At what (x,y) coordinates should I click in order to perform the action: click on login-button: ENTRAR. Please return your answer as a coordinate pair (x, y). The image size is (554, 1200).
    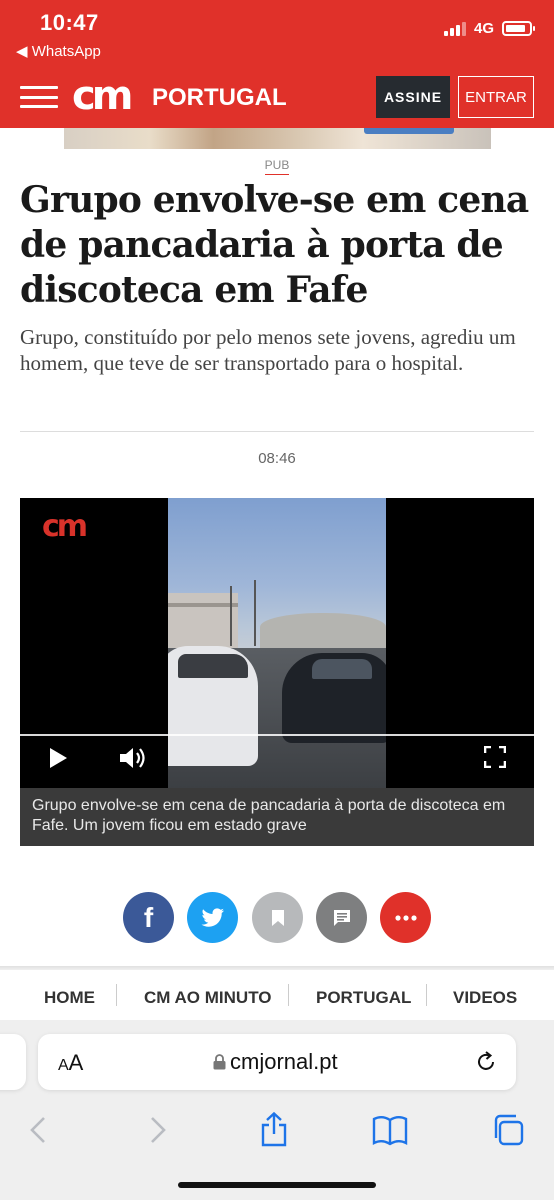
    Looking at the image, I should click on (496, 97).